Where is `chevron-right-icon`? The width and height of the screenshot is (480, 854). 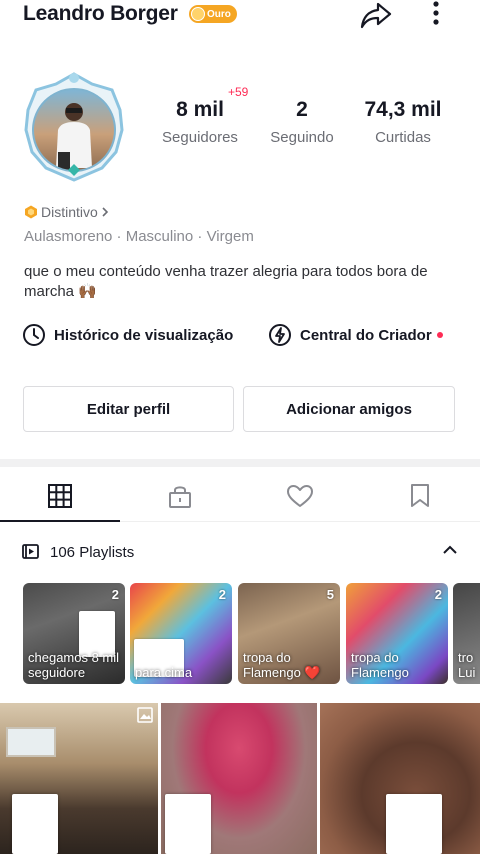
chevron-right-icon is located at coordinates (105, 212).